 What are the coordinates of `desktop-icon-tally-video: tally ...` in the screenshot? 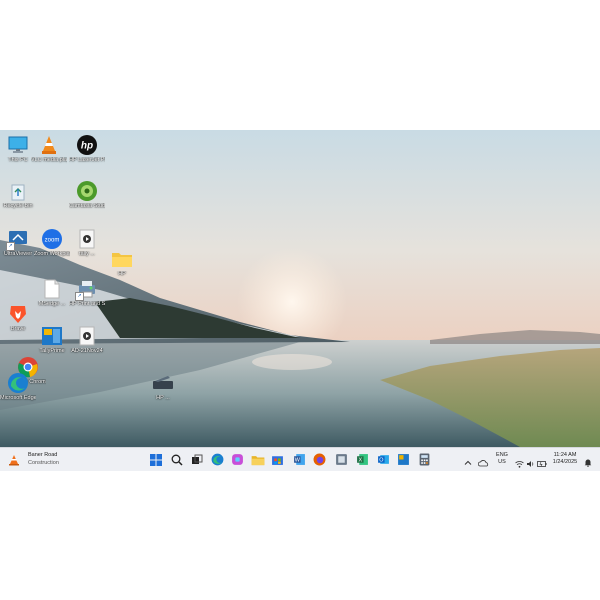 It's located at (87, 243).